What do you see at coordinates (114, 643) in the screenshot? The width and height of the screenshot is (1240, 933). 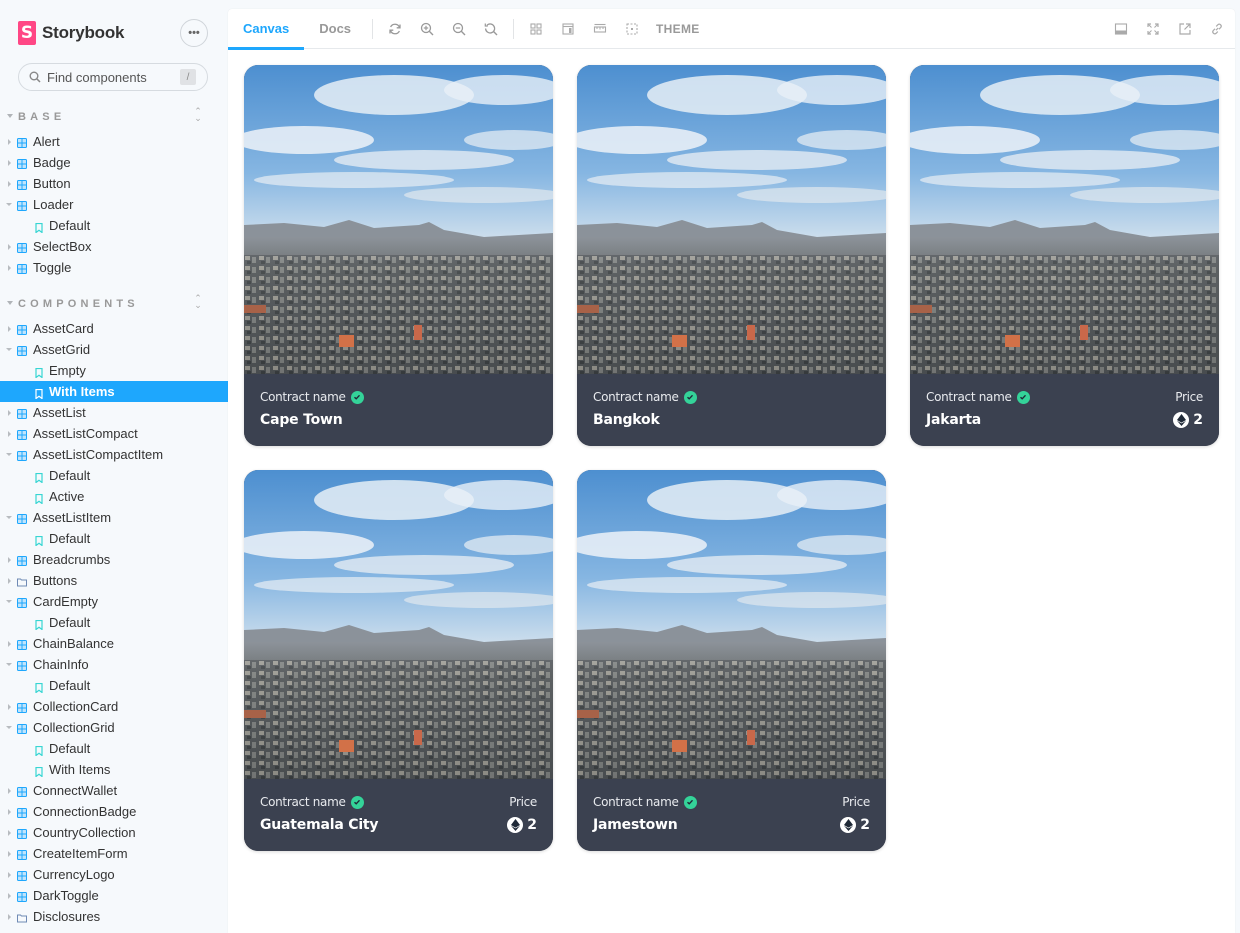 I see `sidebar-item-chainbalance: ChainBalance` at bounding box center [114, 643].